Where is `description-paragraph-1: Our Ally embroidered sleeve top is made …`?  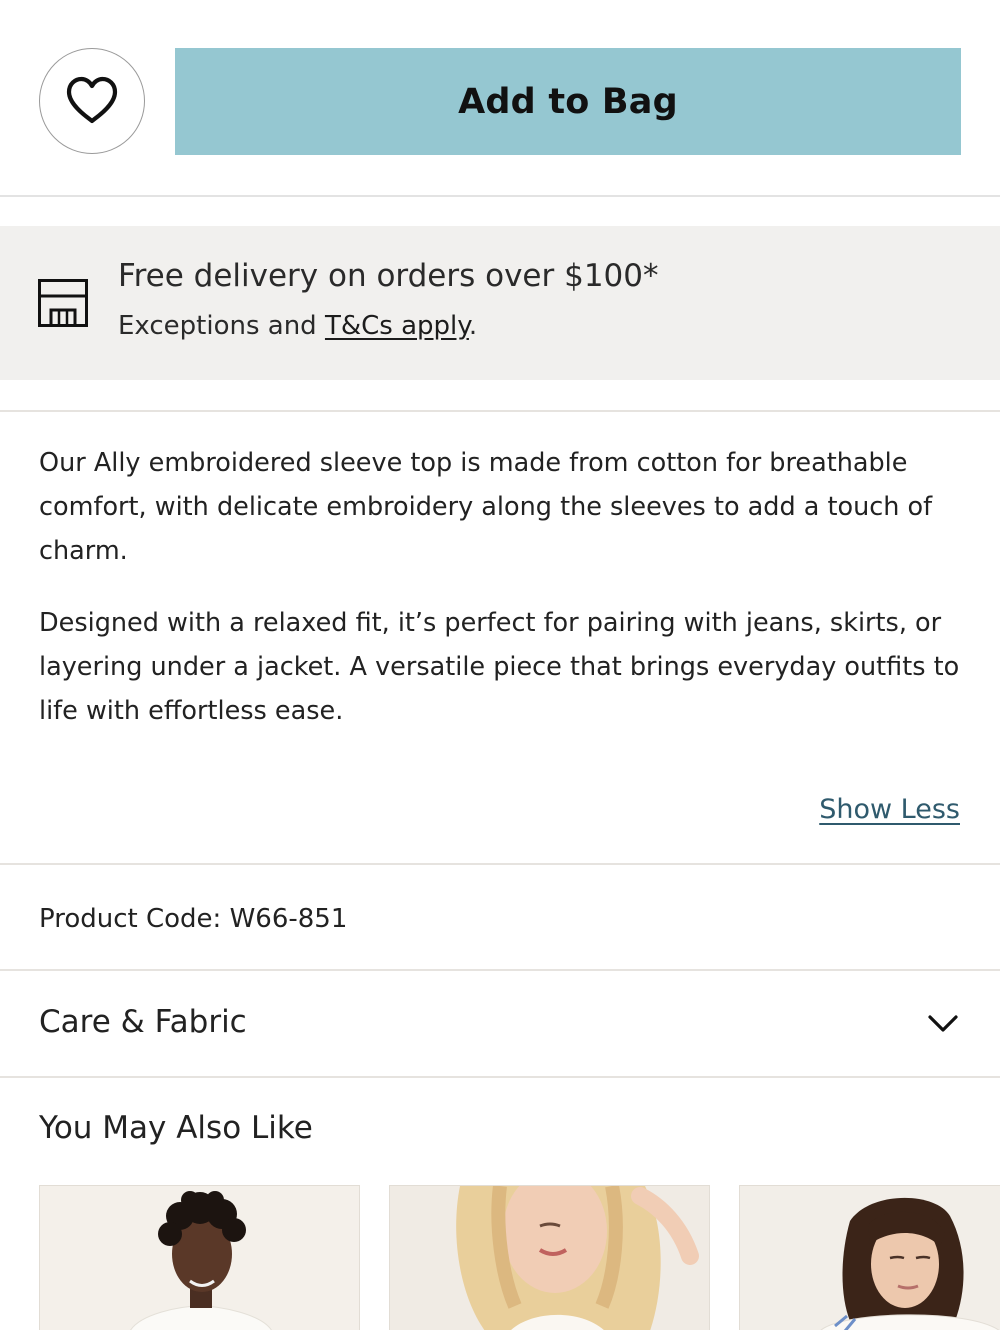
description-paragraph-1: Our Ally embroidered sleeve top is made … is located at coordinates (486, 507).